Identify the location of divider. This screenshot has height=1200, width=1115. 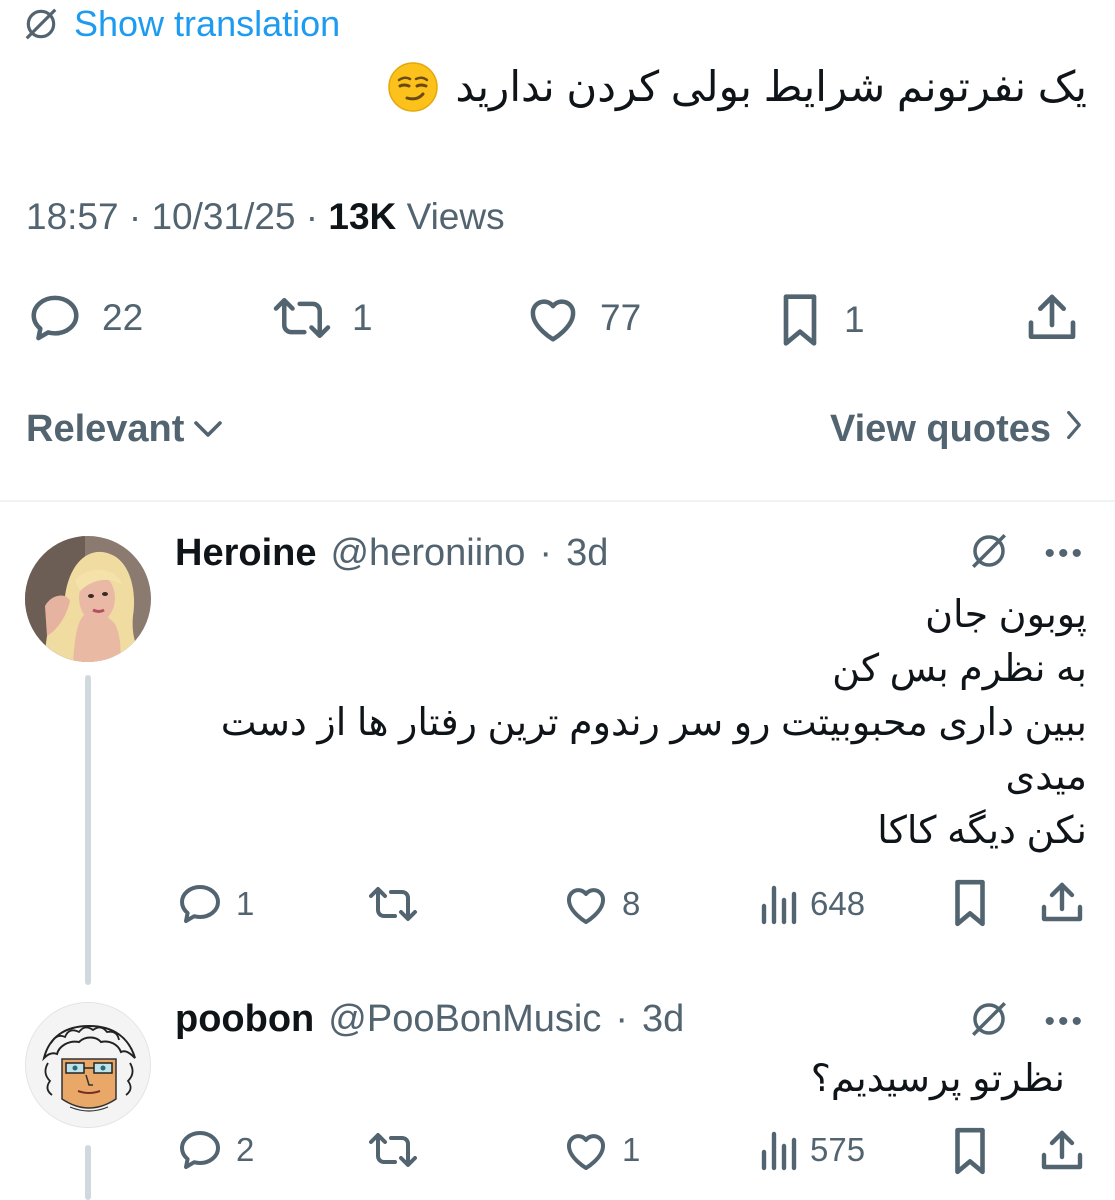
(557, 501).